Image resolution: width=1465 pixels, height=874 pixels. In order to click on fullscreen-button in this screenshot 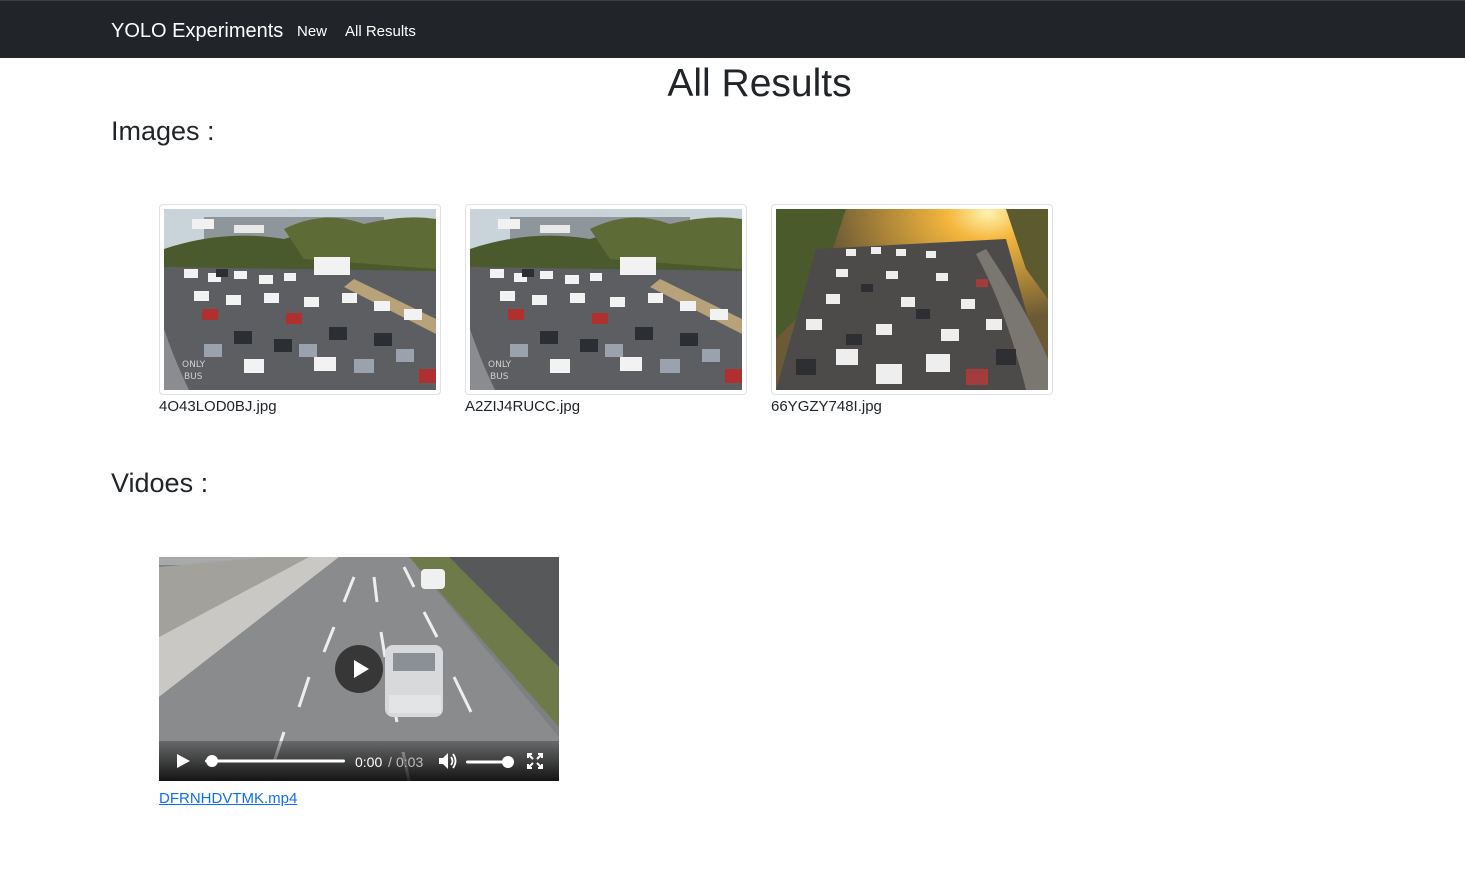, I will do `click(535, 763)`.